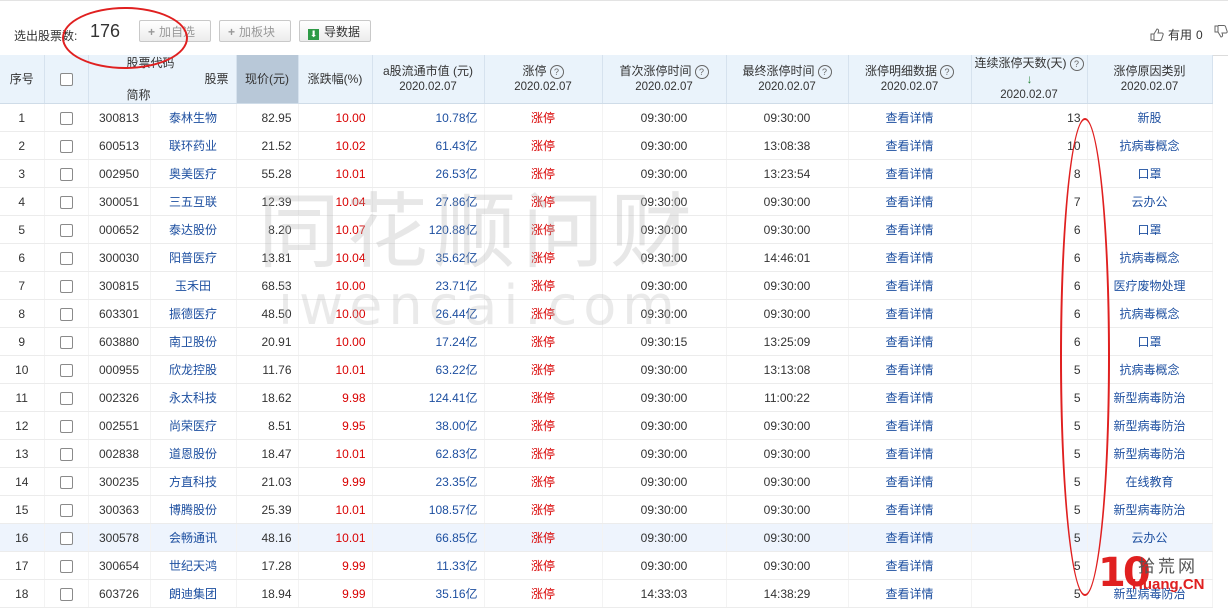  Describe the element at coordinates (428, 313) in the screenshot. I see `cell-mktcap: 26.44亿` at that location.